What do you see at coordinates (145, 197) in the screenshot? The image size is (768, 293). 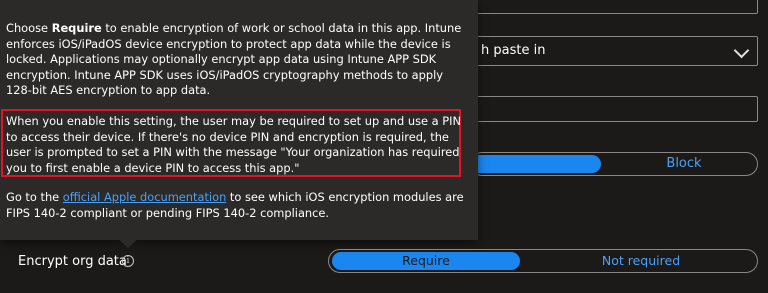 I see `apple-documentation-link: official Apple documentation` at bounding box center [145, 197].